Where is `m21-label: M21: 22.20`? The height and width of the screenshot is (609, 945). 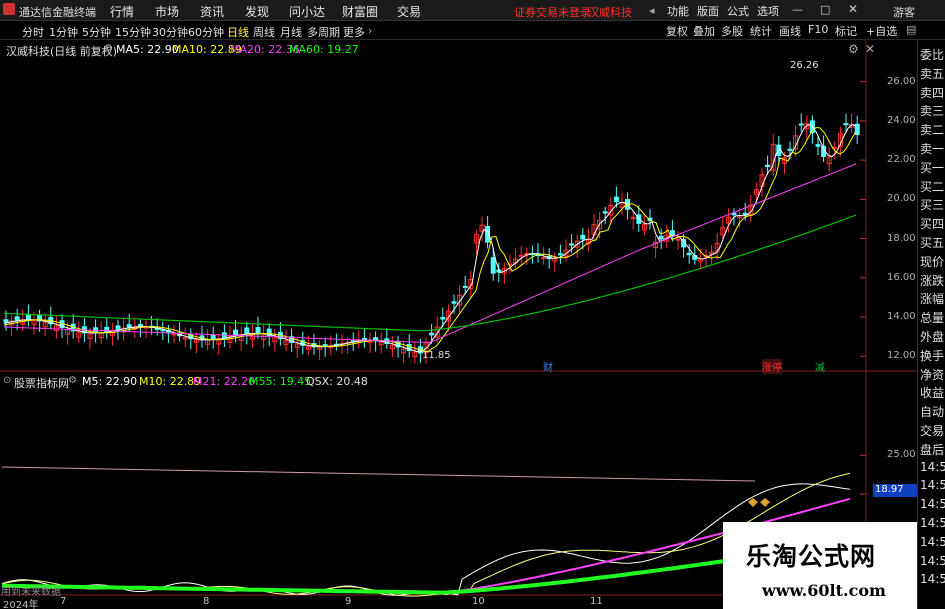 m21-label: M21: 22.20 is located at coordinates (224, 381).